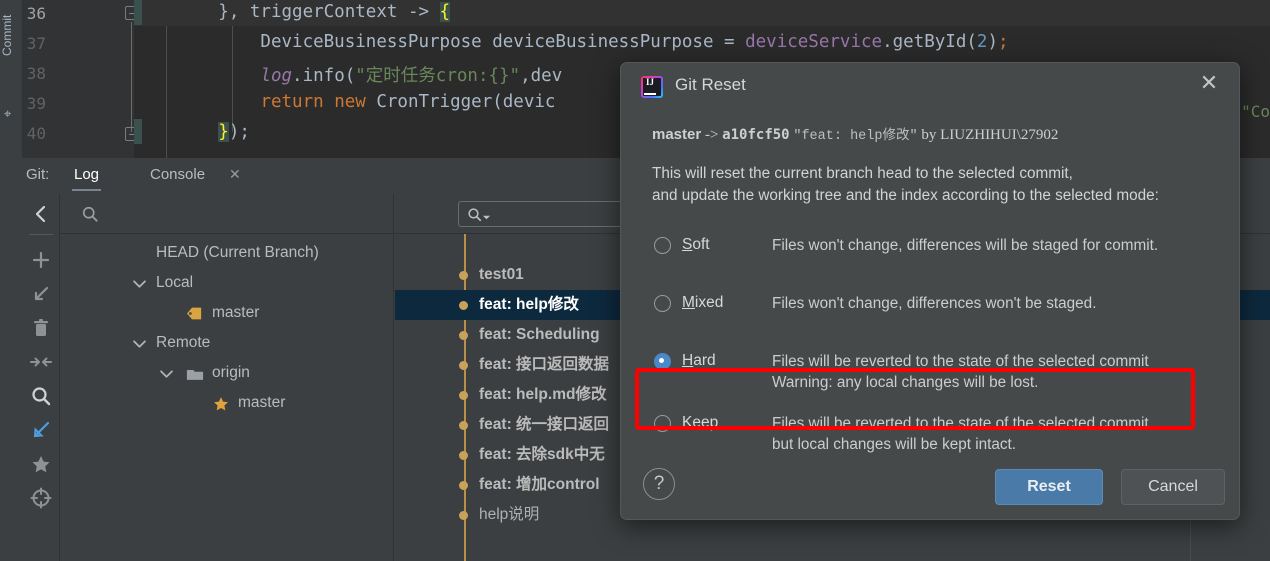 The image size is (1270, 561). I want to click on radio-soft-label: Soft, so click(696, 244).